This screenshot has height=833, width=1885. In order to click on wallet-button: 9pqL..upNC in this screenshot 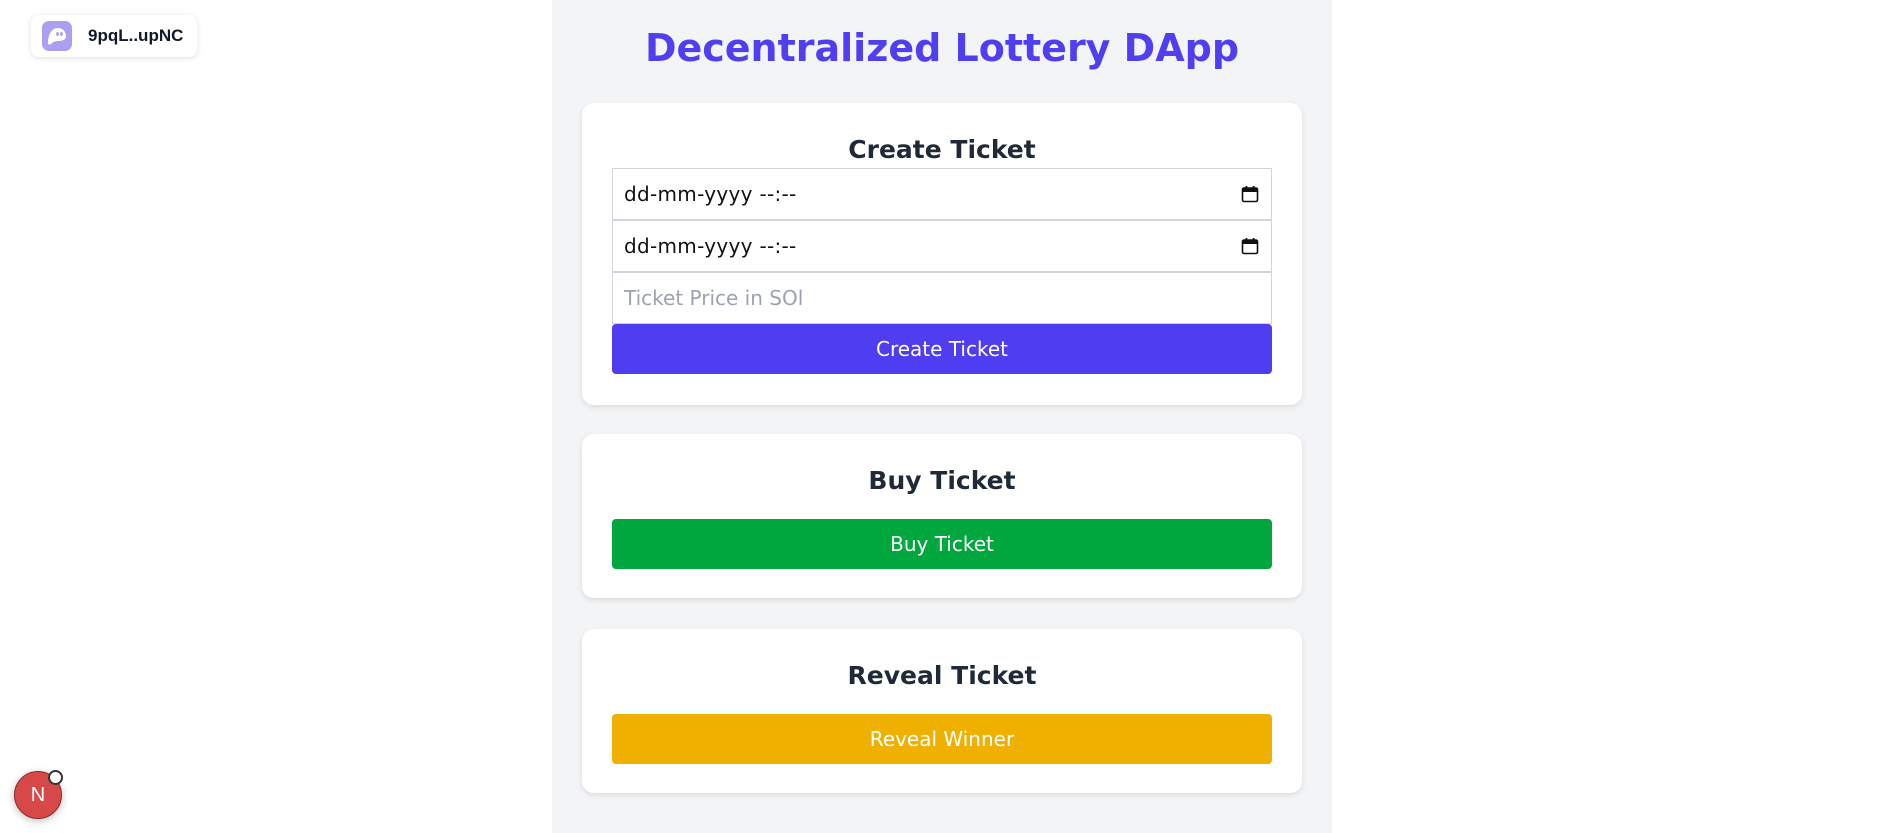, I will do `click(114, 36)`.